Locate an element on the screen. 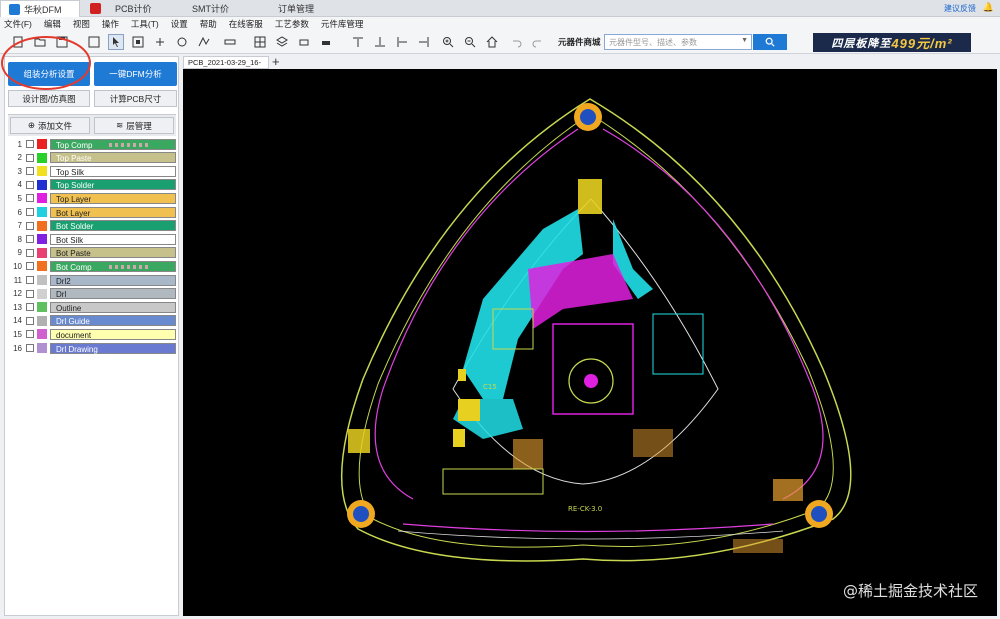  menu-tools: 工具(T) is located at coordinates (145, 24).